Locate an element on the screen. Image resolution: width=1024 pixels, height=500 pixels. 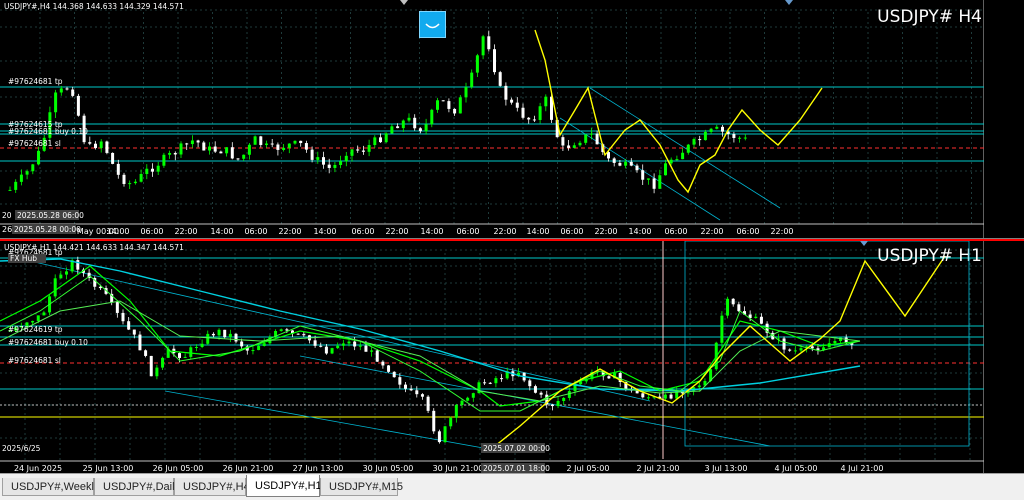
time-label: 4 Jul 21:00 is located at coordinates (862, 468).